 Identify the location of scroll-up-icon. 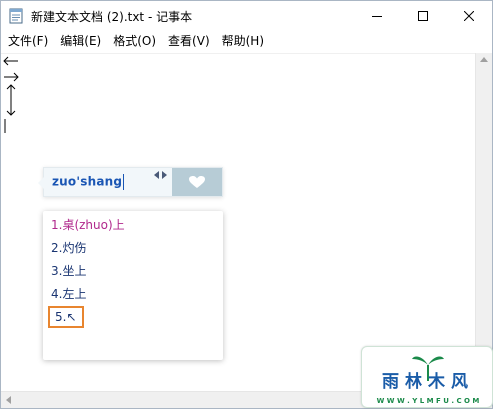
(484, 59).